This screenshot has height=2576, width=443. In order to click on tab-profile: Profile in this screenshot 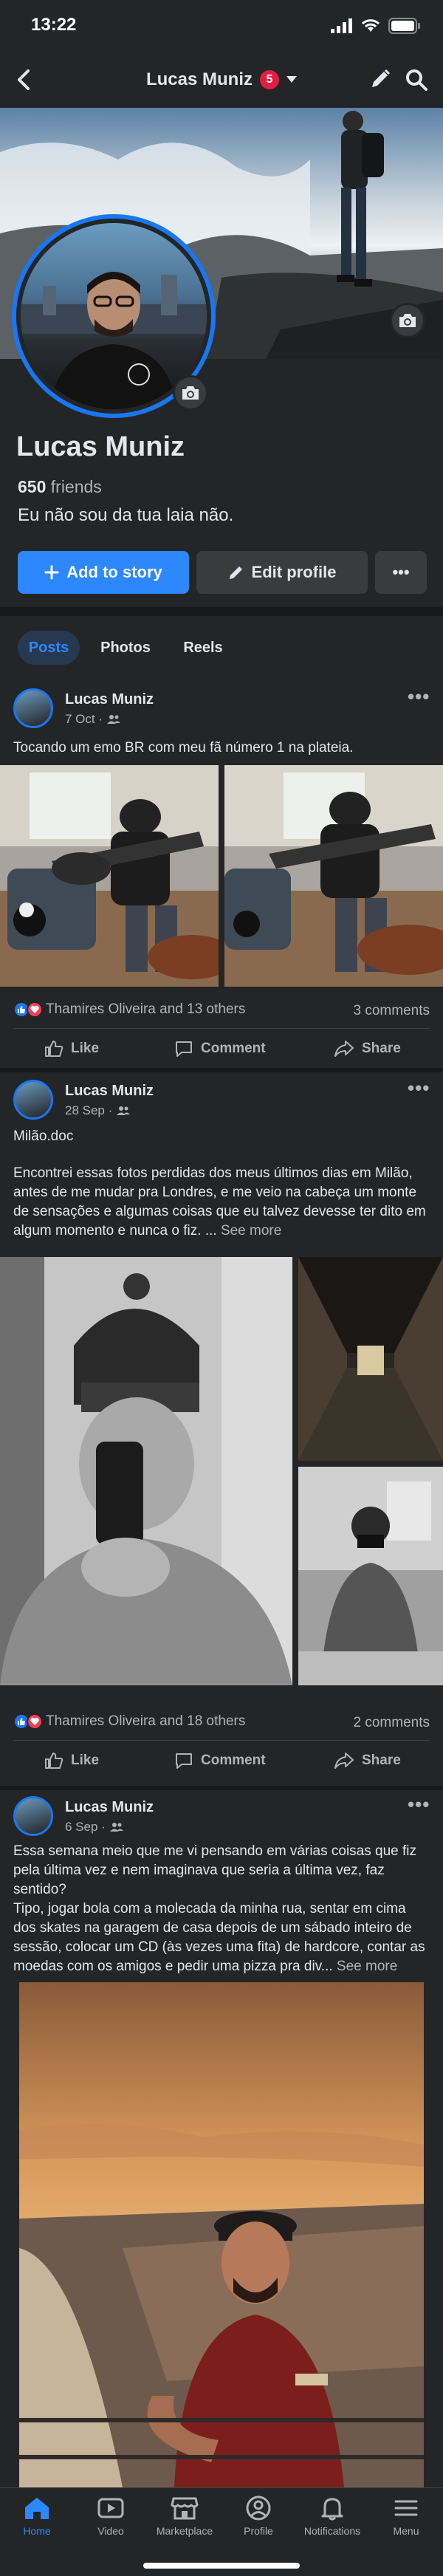, I will do `click(258, 2516)`.